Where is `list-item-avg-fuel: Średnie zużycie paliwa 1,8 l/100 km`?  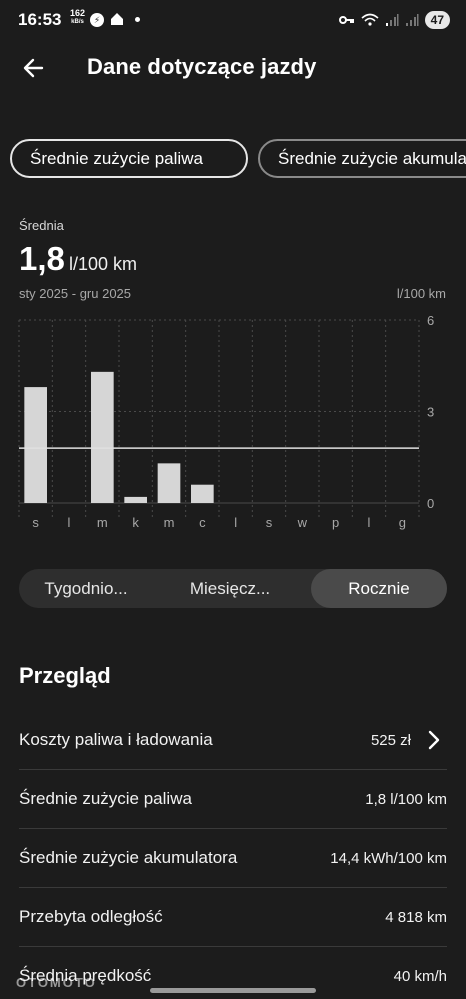 list-item-avg-fuel: Średnie zużycie paliwa 1,8 l/100 km is located at coordinates (233, 799).